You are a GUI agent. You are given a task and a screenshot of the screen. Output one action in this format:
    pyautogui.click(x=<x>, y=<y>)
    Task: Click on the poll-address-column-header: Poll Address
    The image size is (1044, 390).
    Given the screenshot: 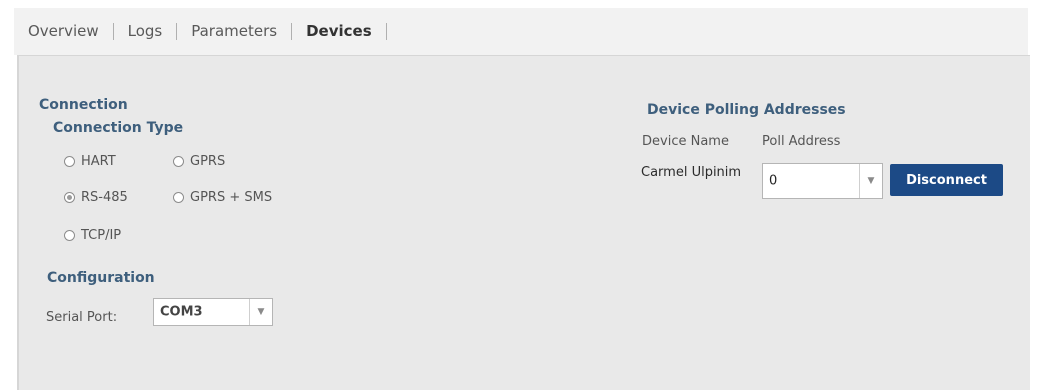 What is the action you would take?
    pyautogui.click(x=801, y=141)
    